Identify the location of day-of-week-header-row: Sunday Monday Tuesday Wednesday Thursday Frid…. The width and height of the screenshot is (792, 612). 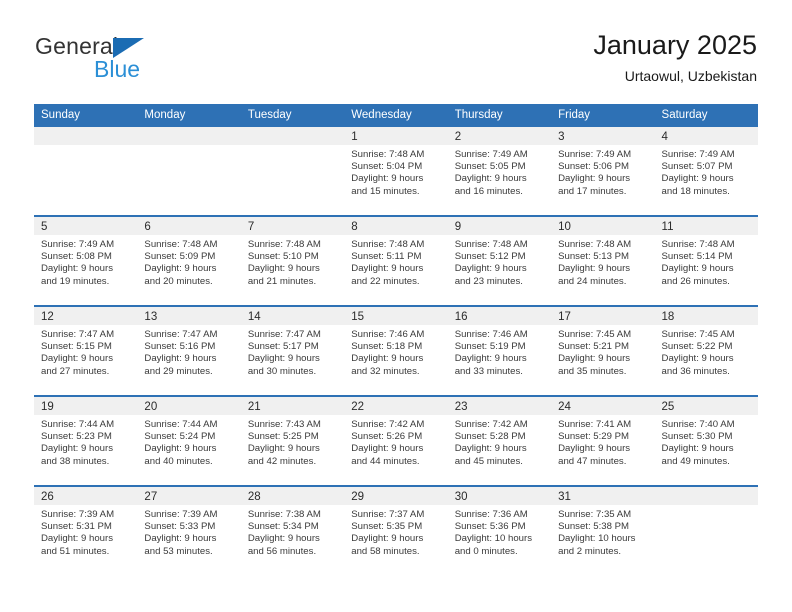
(396, 115).